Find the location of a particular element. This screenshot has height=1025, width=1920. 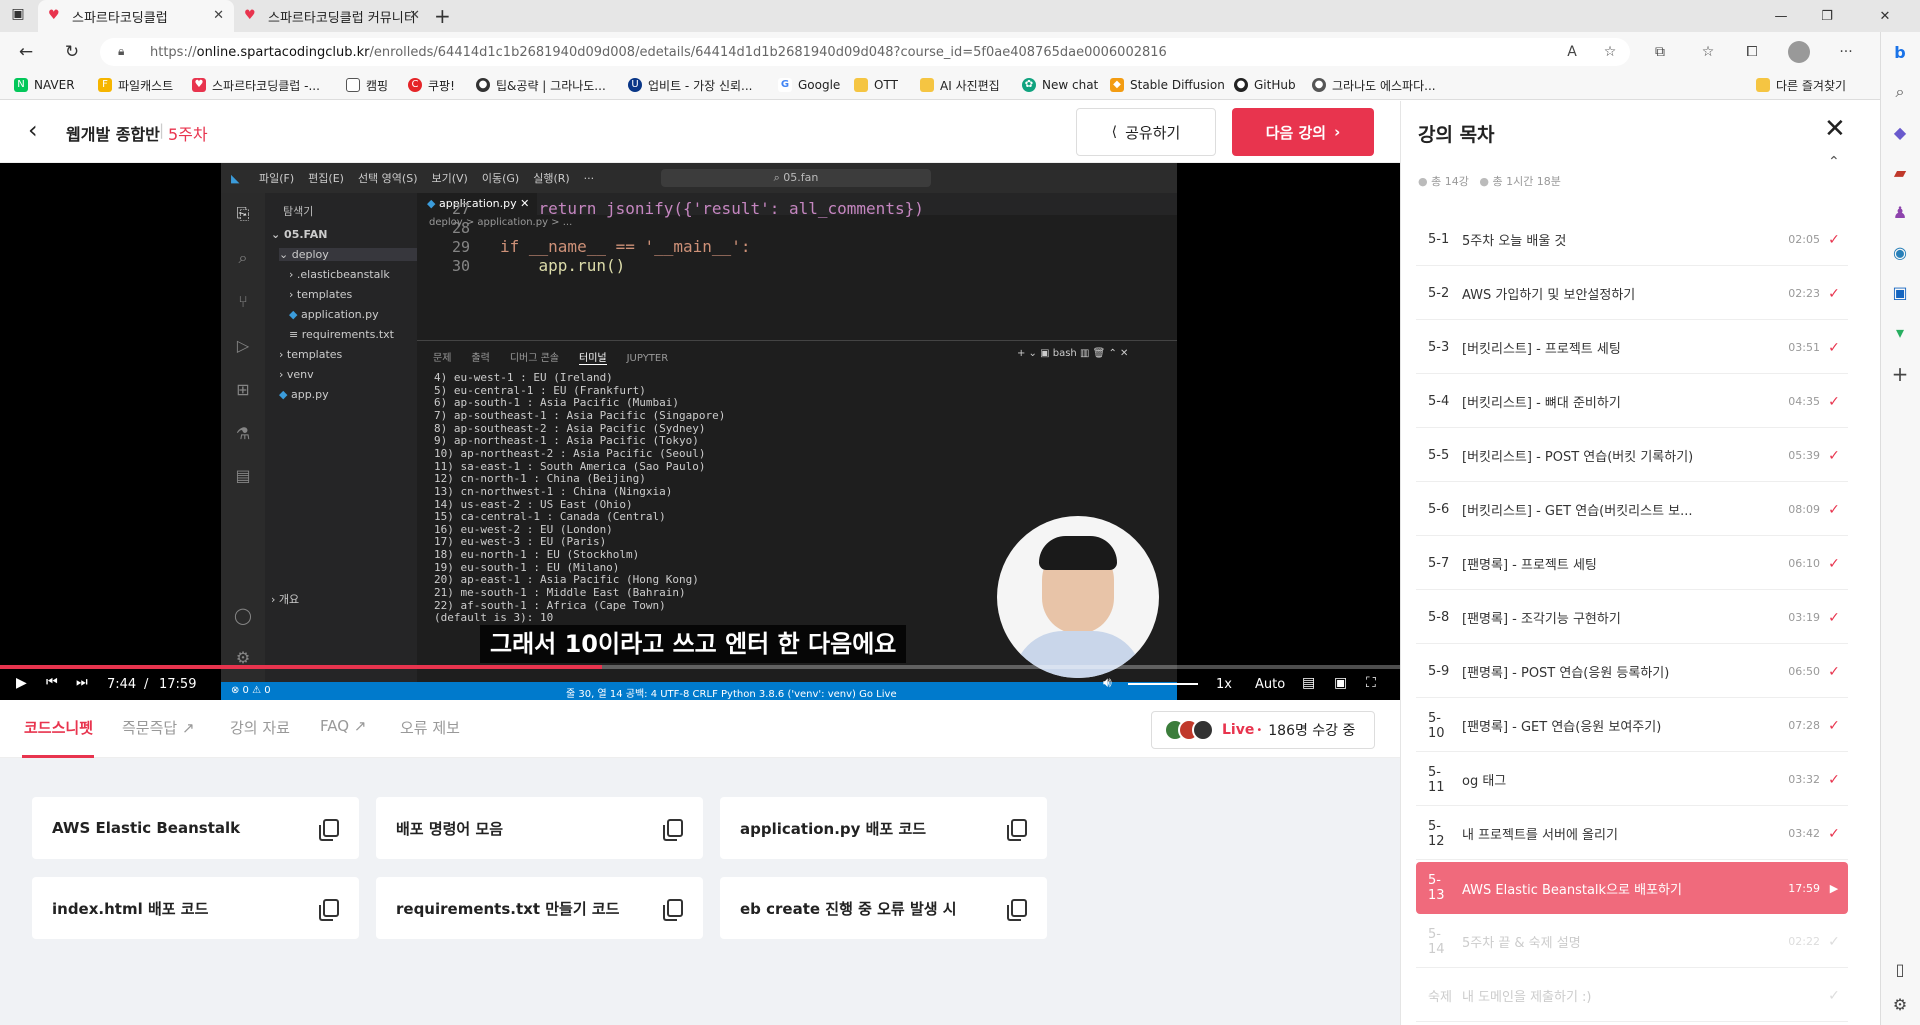

close-window-icon: ✕ is located at coordinates (1885, 16).